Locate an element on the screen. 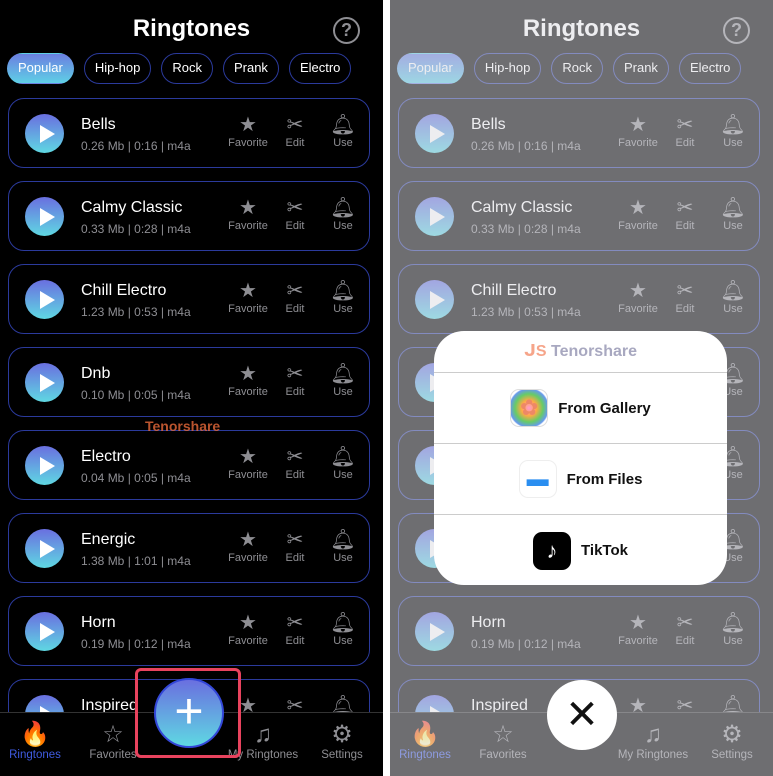  highlight-box is located at coordinates (188, 713).